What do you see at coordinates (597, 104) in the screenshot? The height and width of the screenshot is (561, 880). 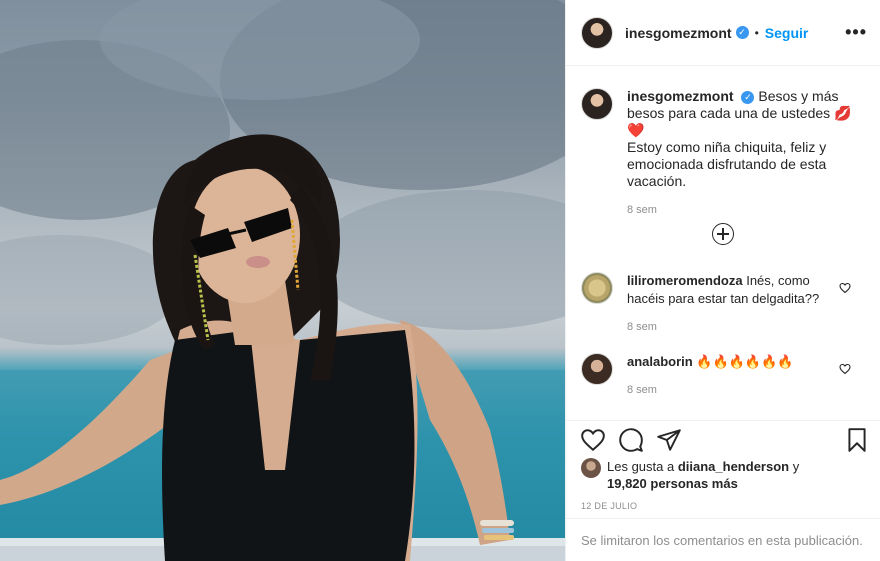 I see `caption-avatar` at bounding box center [597, 104].